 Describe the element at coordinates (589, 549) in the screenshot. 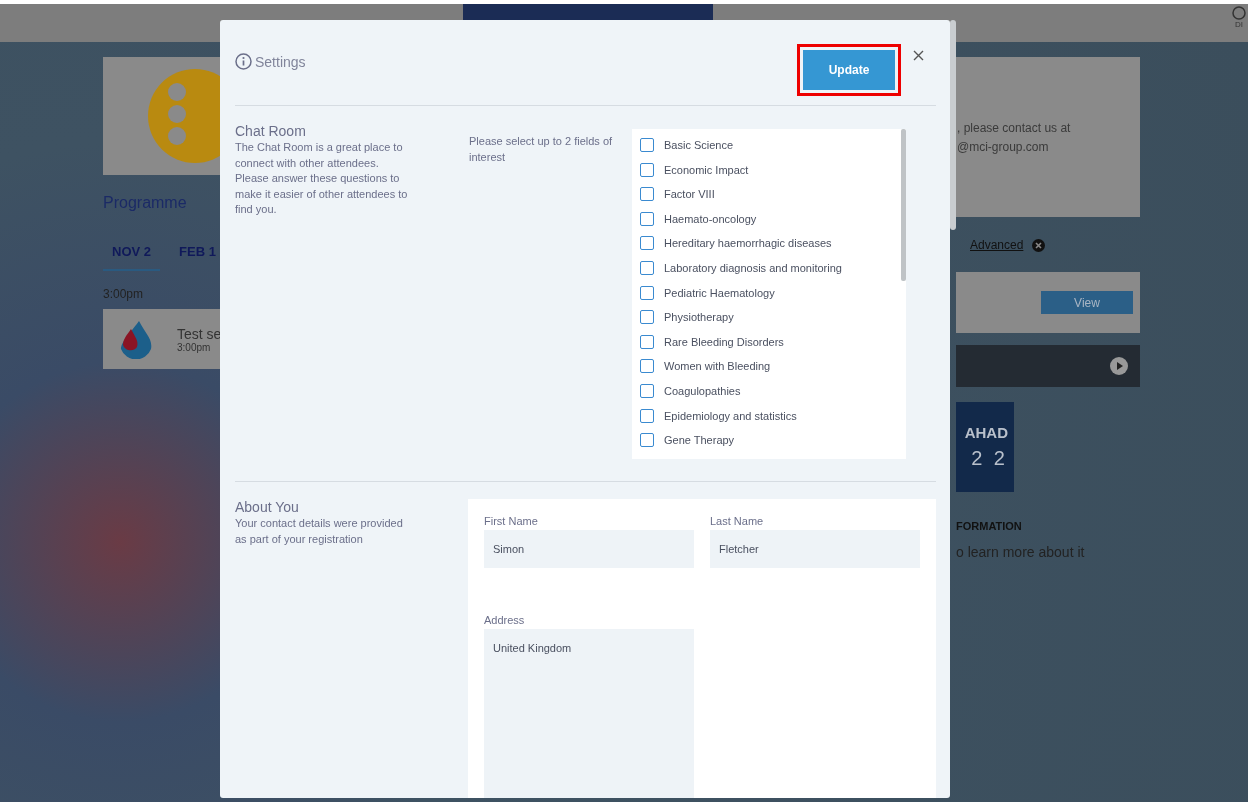

I see `first-name-field: Simon` at that location.